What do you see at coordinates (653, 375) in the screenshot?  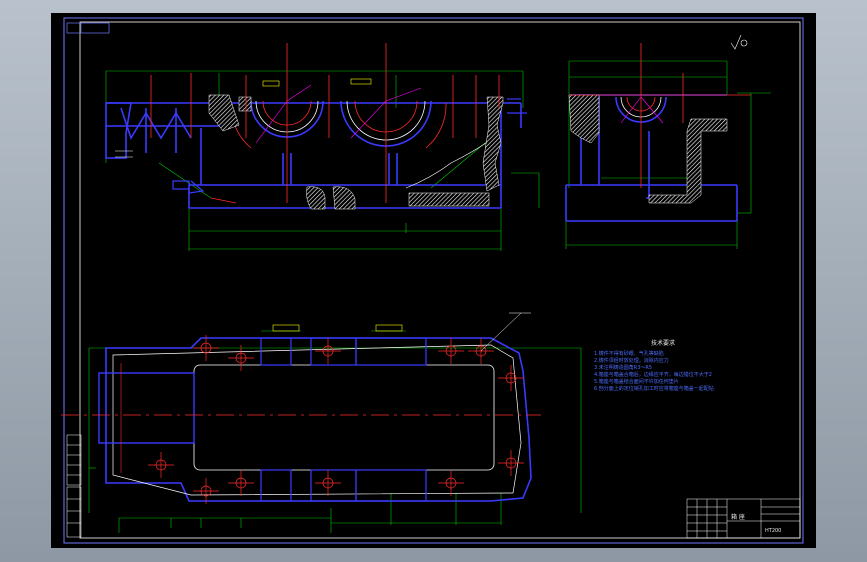 I see `note-line-4: 4.箱座与箱盖合箱后，边缘应平齐，每边错位不大于2` at bounding box center [653, 375].